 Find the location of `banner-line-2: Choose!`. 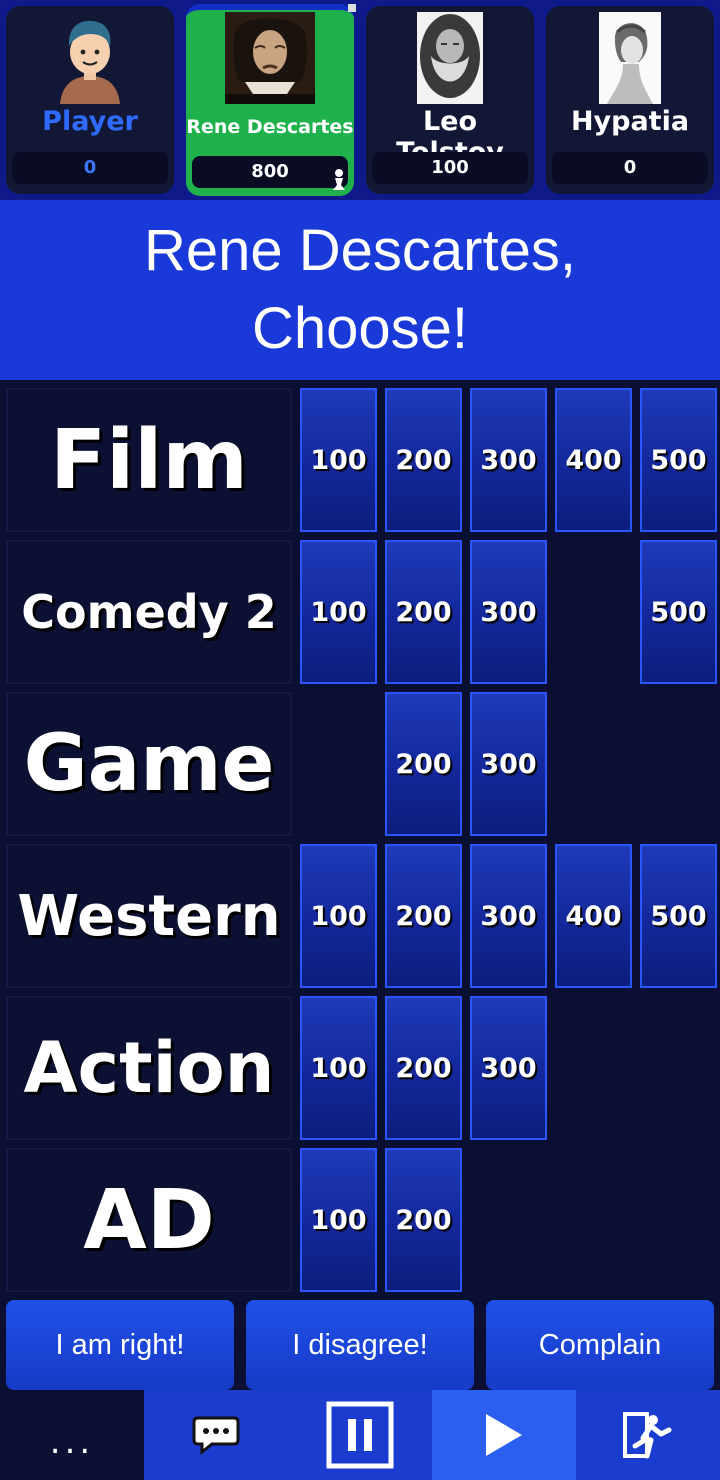

banner-line-2: Choose! is located at coordinates (360, 328).